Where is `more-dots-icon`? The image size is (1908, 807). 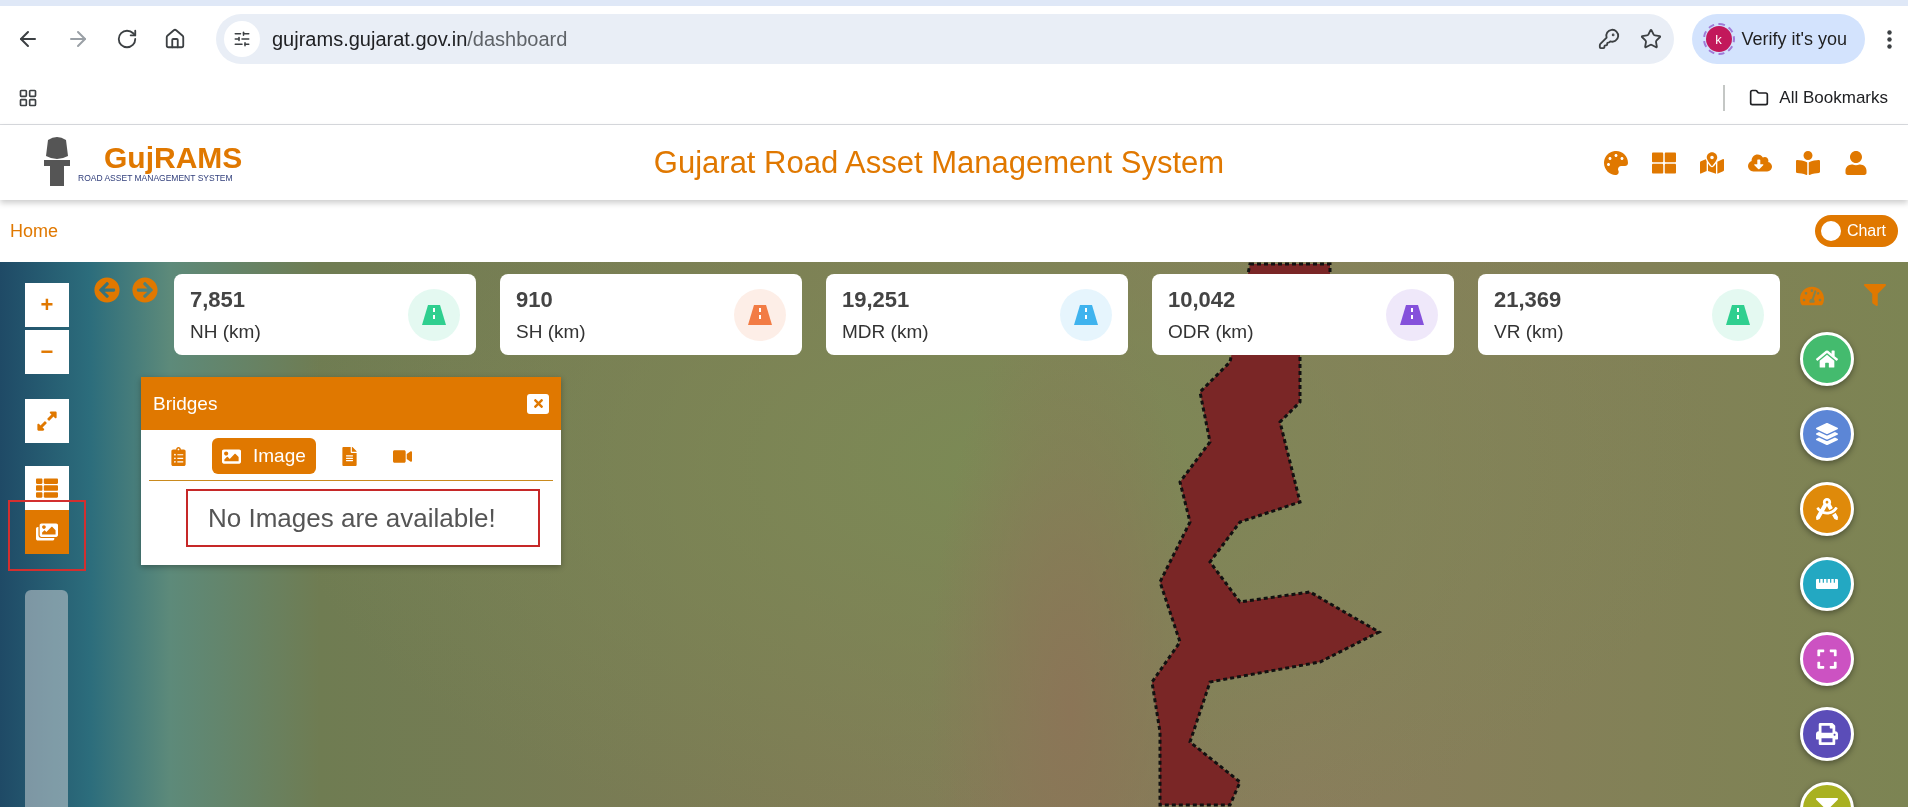
more-dots-icon is located at coordinates (1889, 39).